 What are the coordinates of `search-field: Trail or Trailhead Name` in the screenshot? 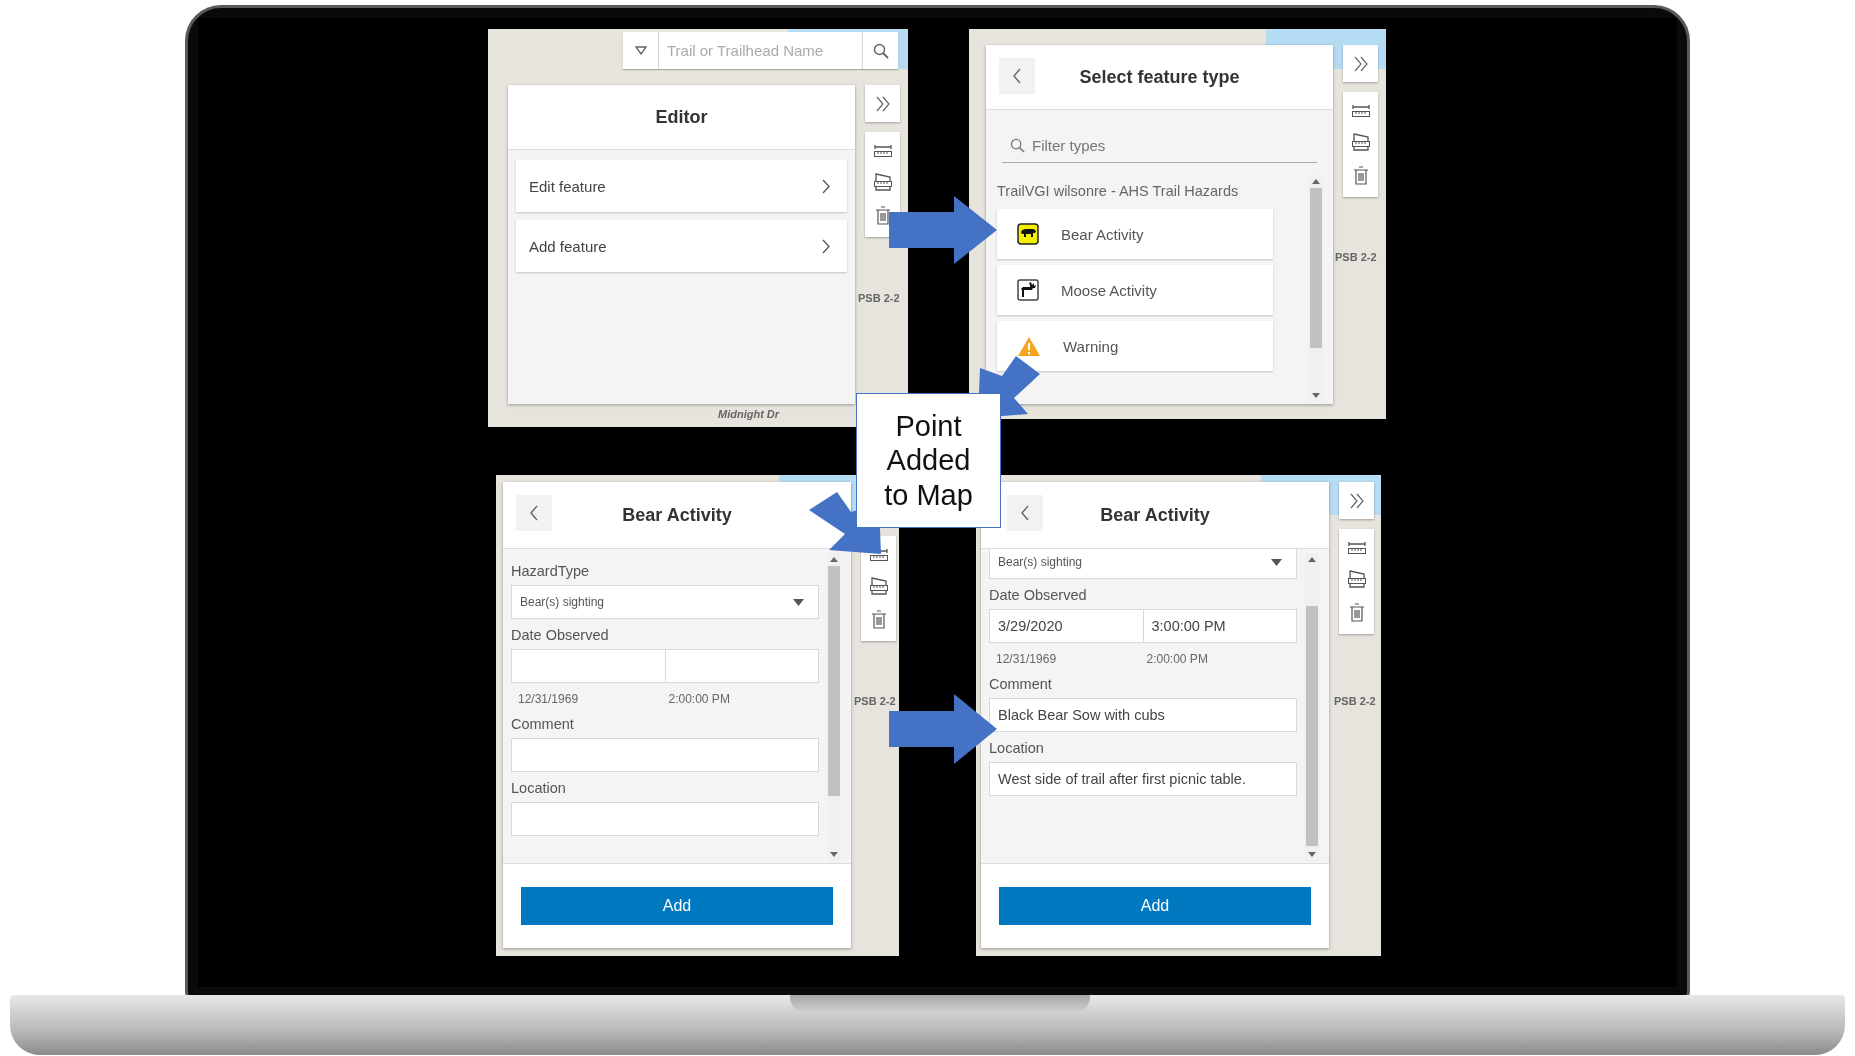 It's located at (760, 50).